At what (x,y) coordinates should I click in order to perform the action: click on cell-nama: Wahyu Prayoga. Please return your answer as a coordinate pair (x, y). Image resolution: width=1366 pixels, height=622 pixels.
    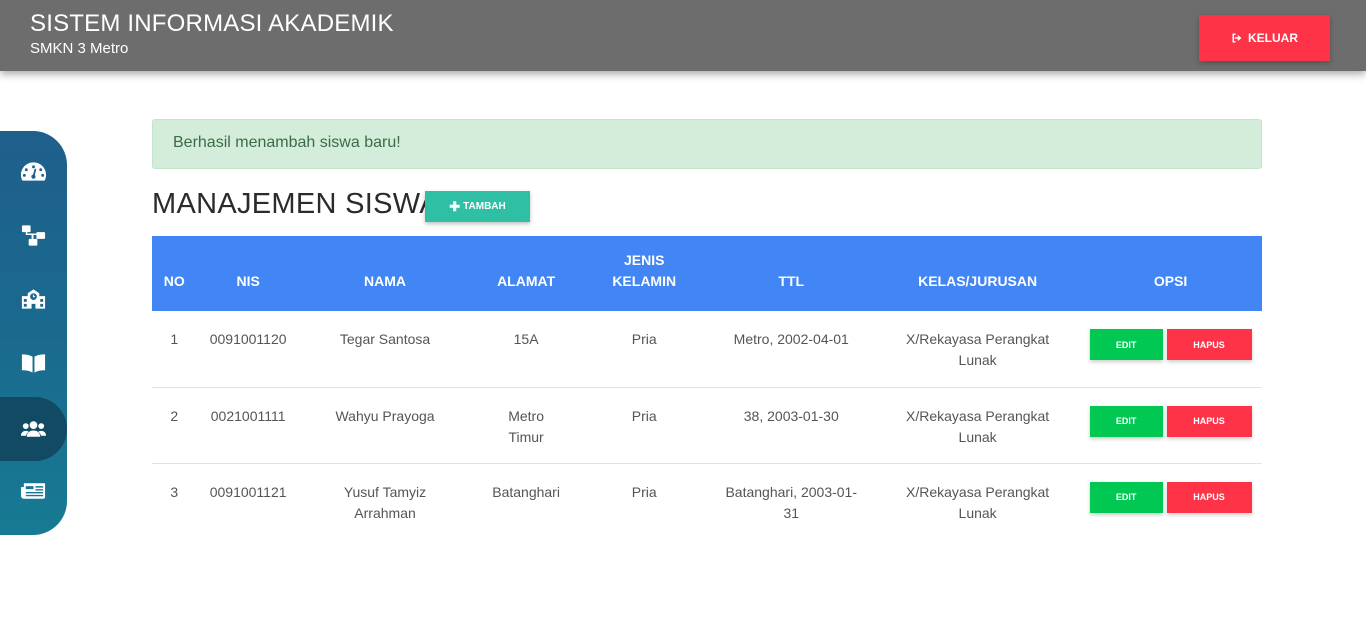
    Looking at the image, I should click on (385, 415).